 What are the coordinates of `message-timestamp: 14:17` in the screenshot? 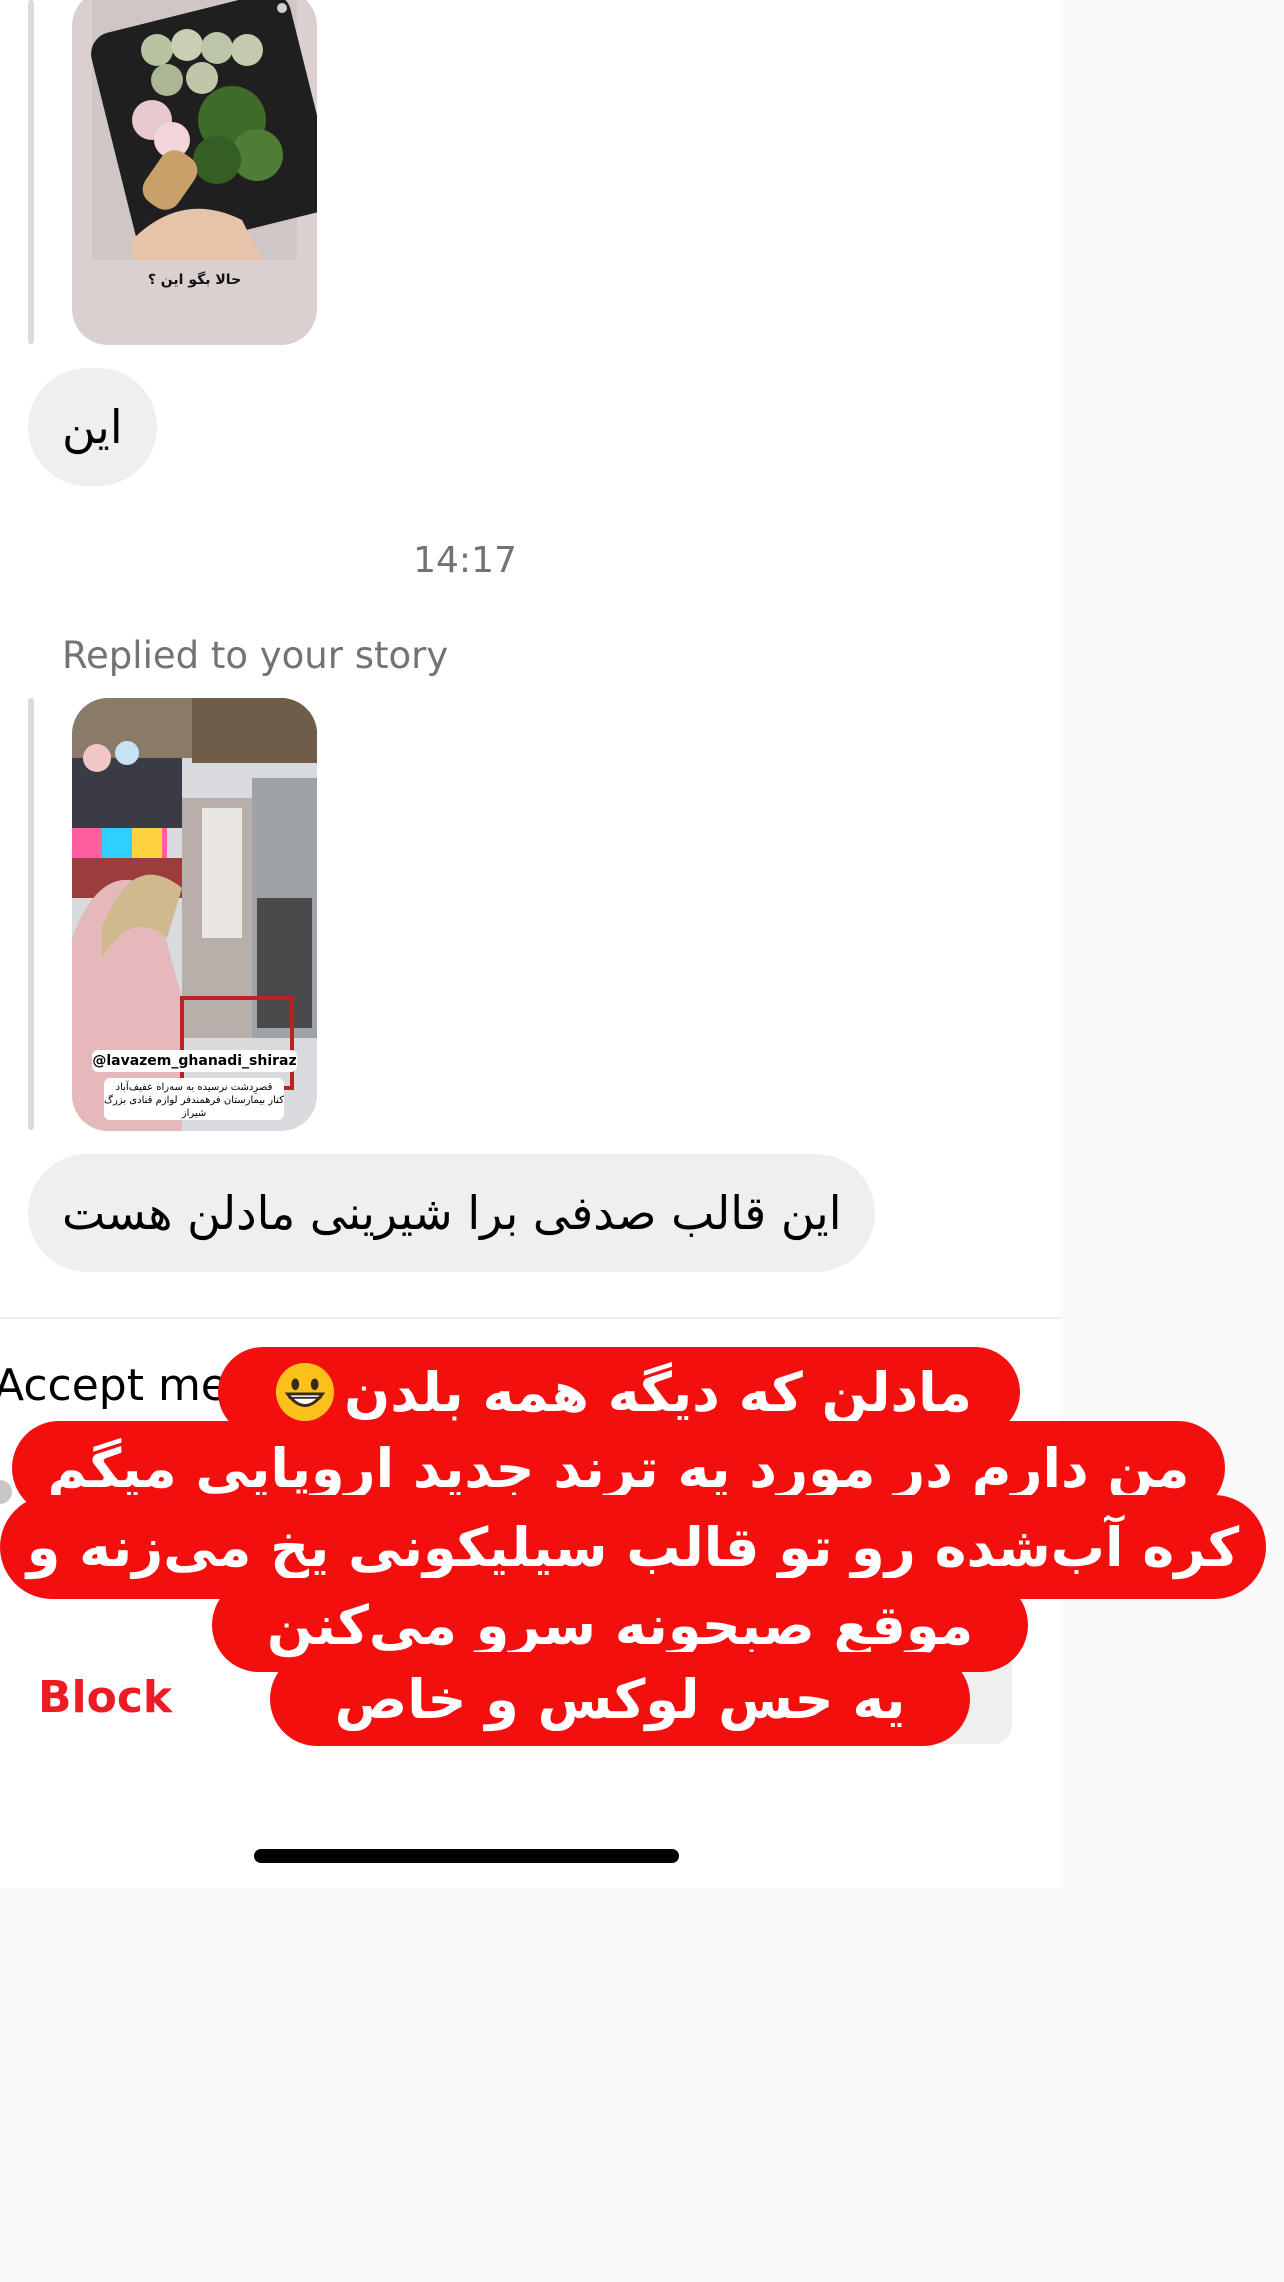 It's located at (465, 560).